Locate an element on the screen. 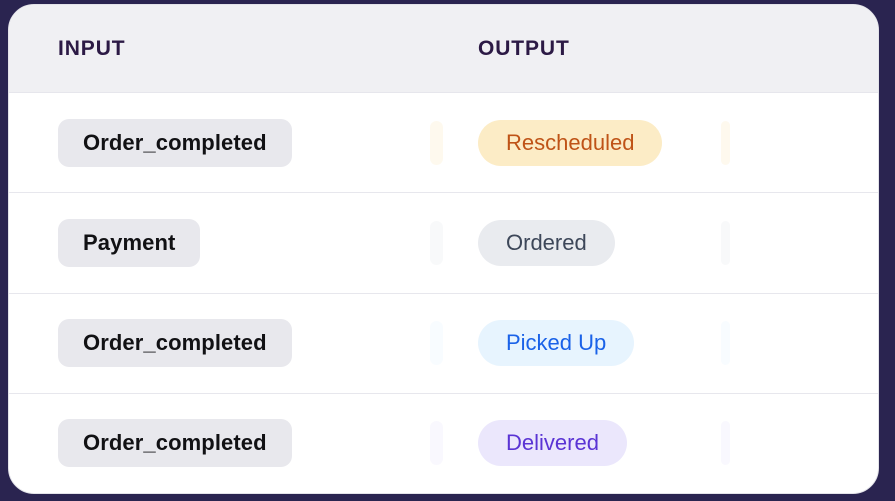  status-badge: Rescheduled is located at coordinates (570, 142).